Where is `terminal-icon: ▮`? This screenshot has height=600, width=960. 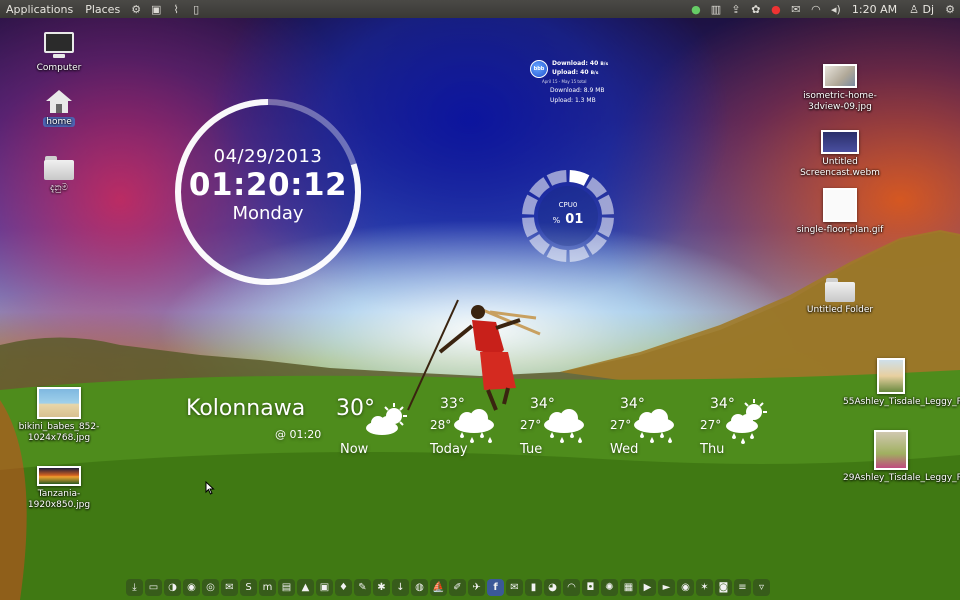
terminal-icon: ▮ is located at coordinates (533, 587).